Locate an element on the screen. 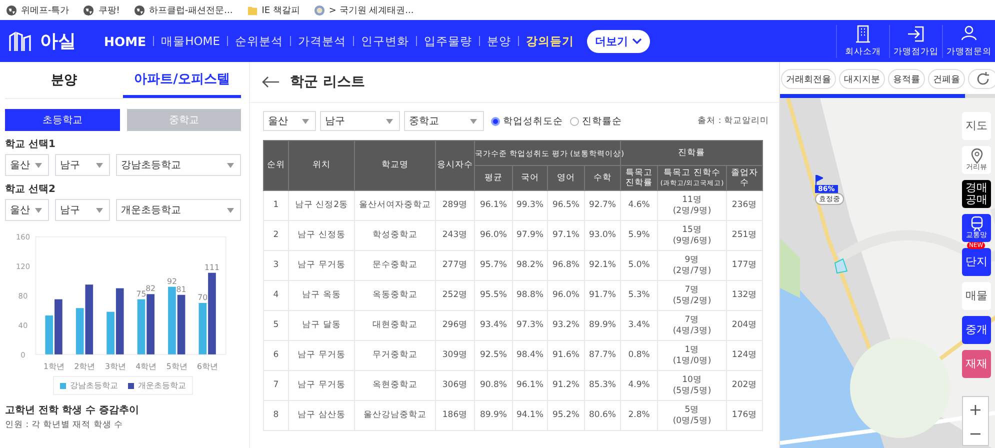  table-cell: 93.0% is located at coordinates (602, 235).